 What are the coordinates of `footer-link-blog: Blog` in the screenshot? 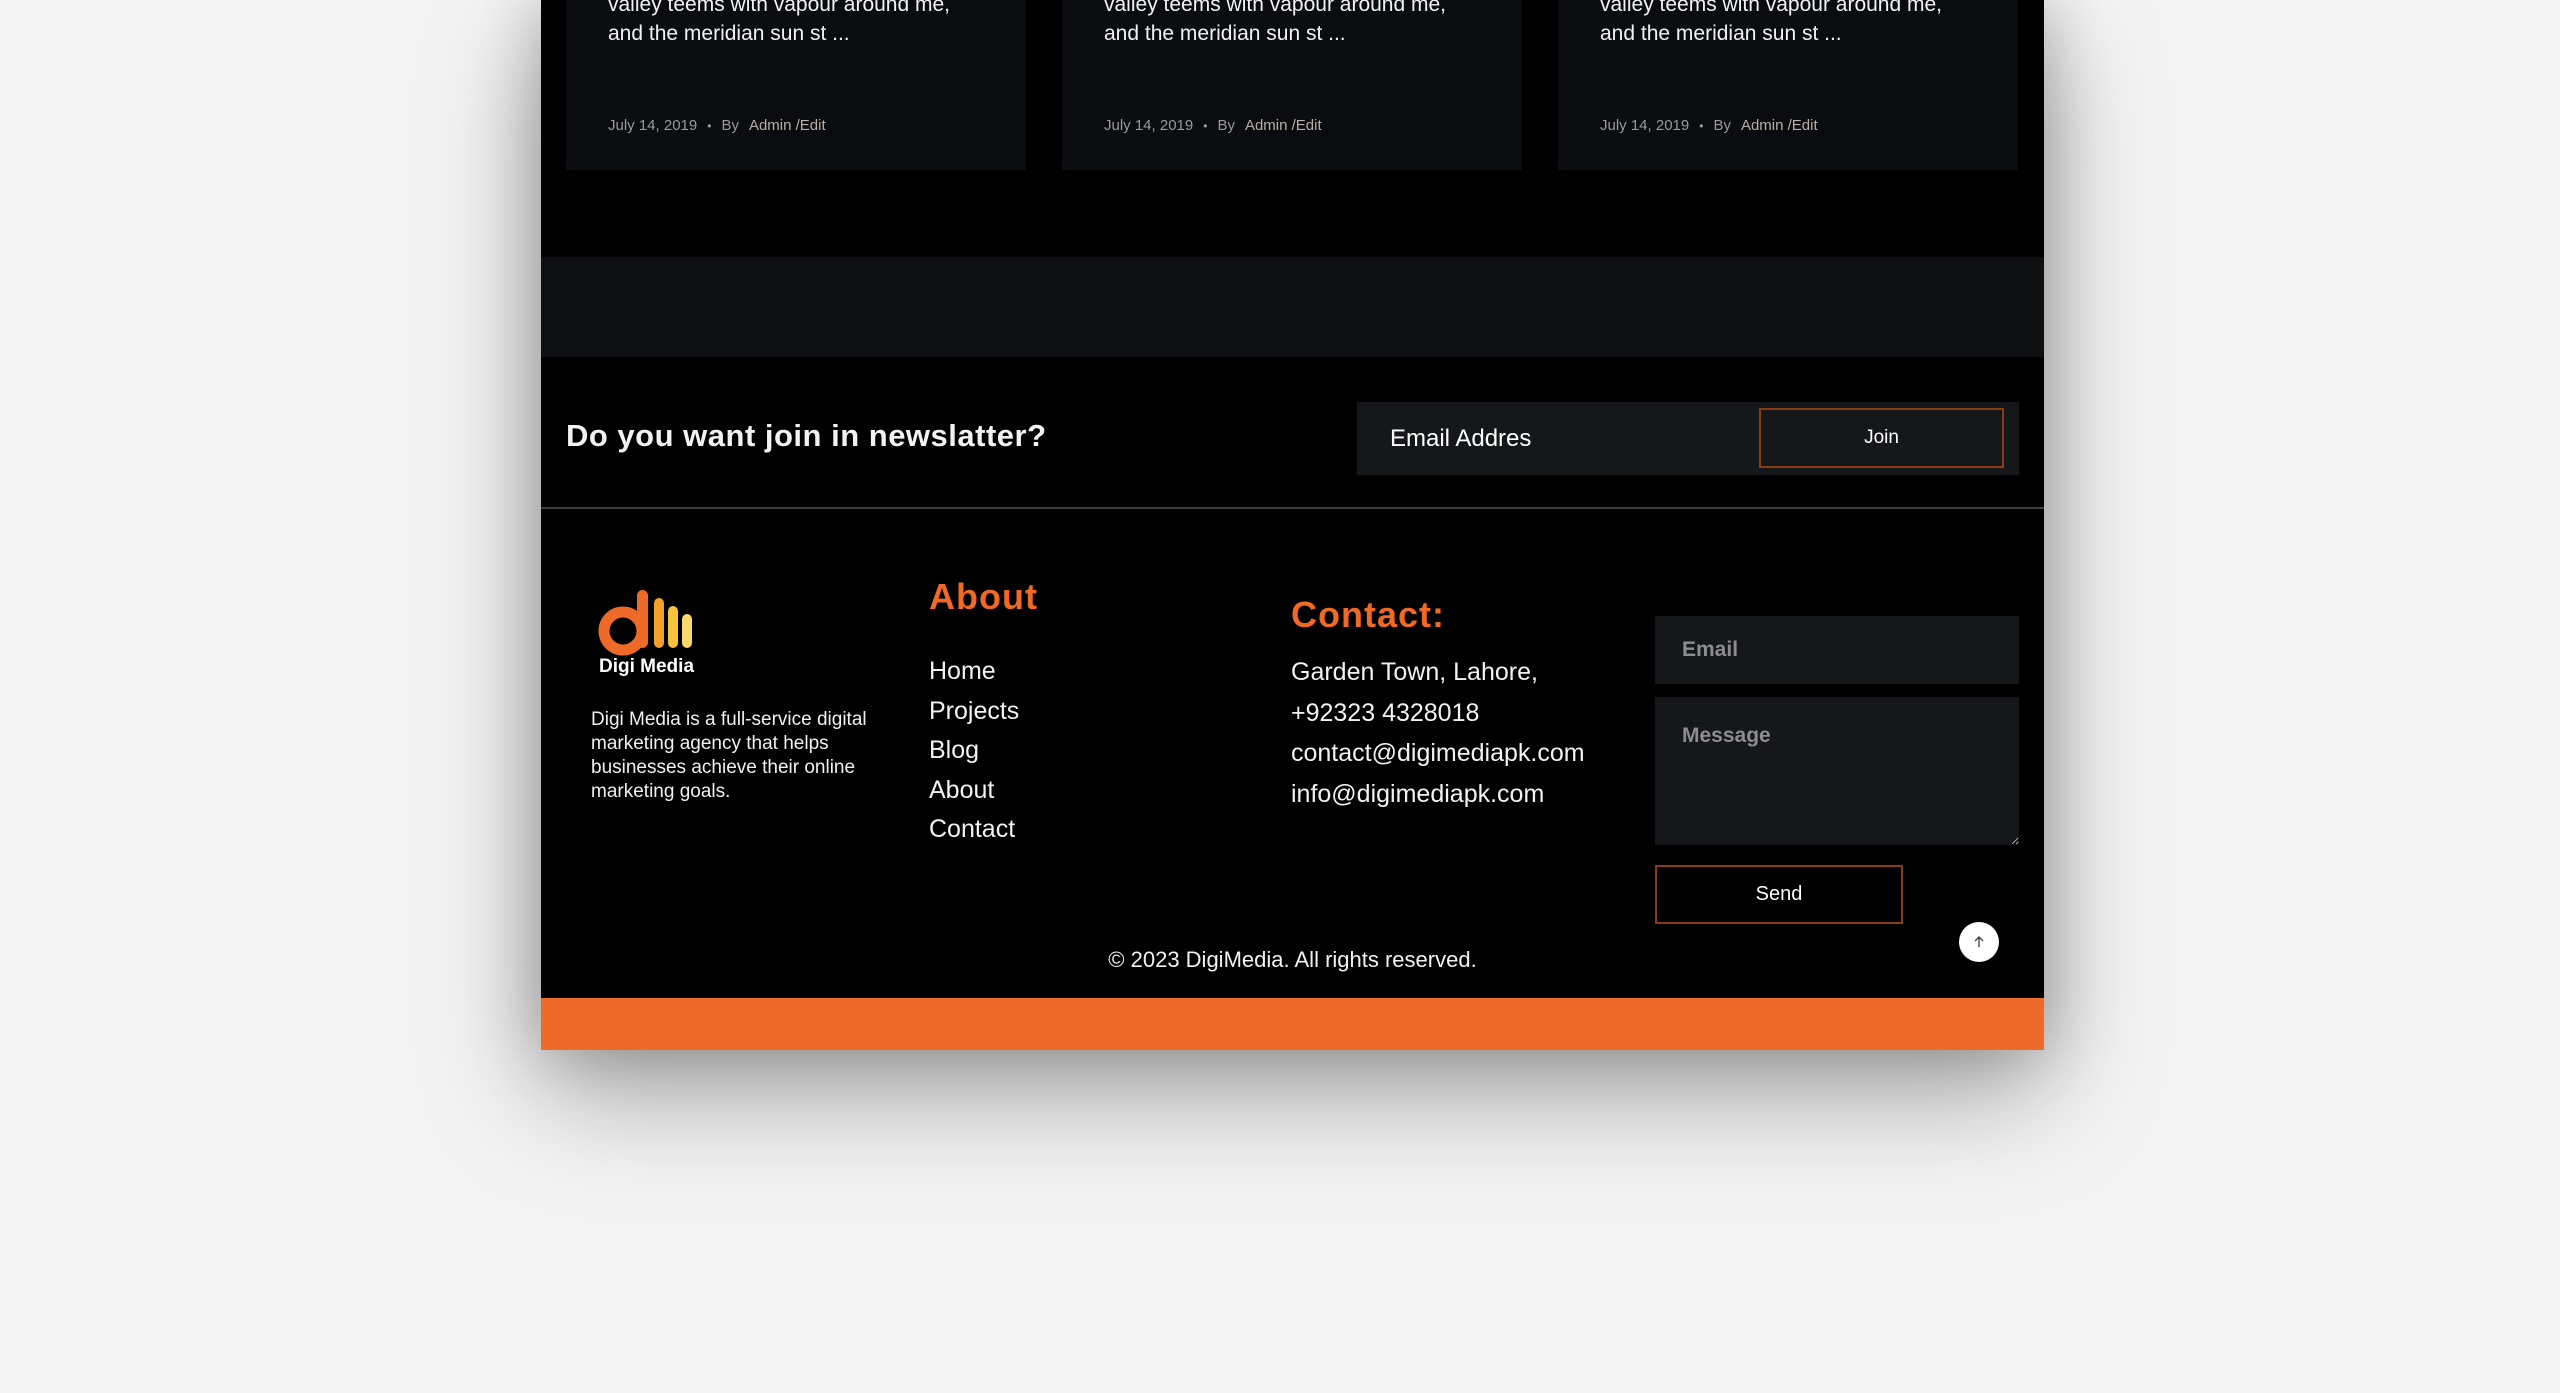 It's located at (974, 751).